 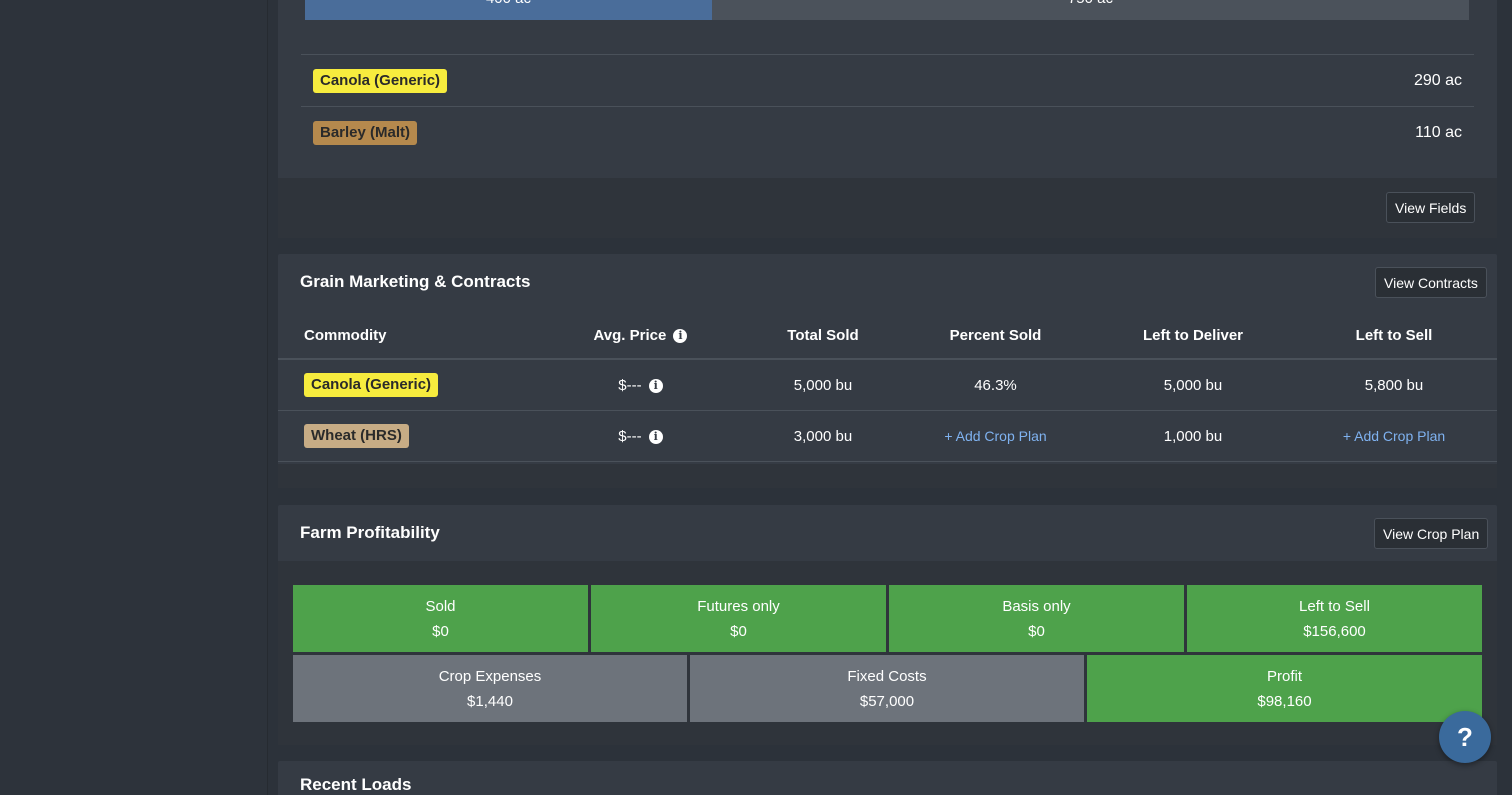 What do you see at coordinates (1036, 606) in the screenshot?
I see `tile-label: Basis only` at bounding box center [1036, 606].